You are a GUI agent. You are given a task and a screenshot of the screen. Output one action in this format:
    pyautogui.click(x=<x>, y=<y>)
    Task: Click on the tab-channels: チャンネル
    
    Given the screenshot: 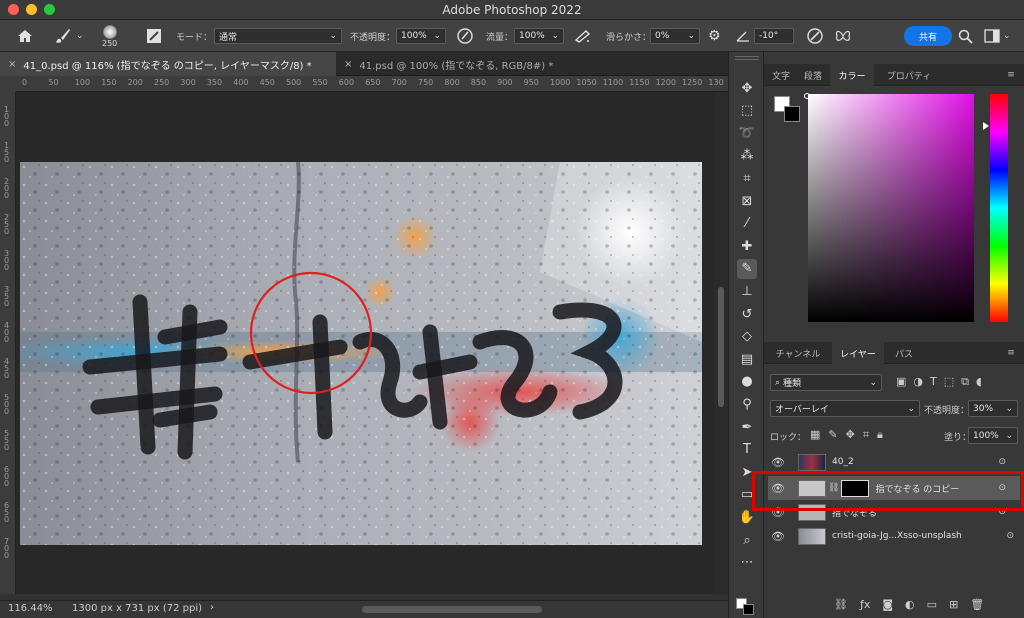 What is the action you would take?
    pyautogui.click(x=798, y=353)
    